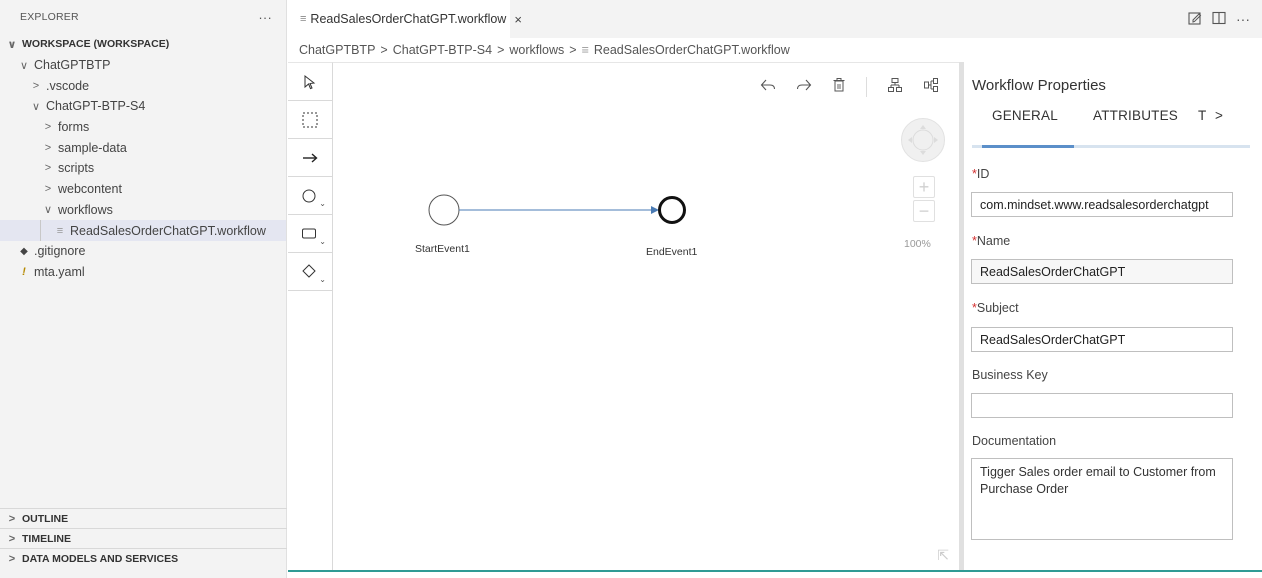 This screenshot has width=1262, height=578. Describe the element at coordinates (1135, 115) in the screenshot. I see `tab-attributes: ATTRIBUTES` at that location.